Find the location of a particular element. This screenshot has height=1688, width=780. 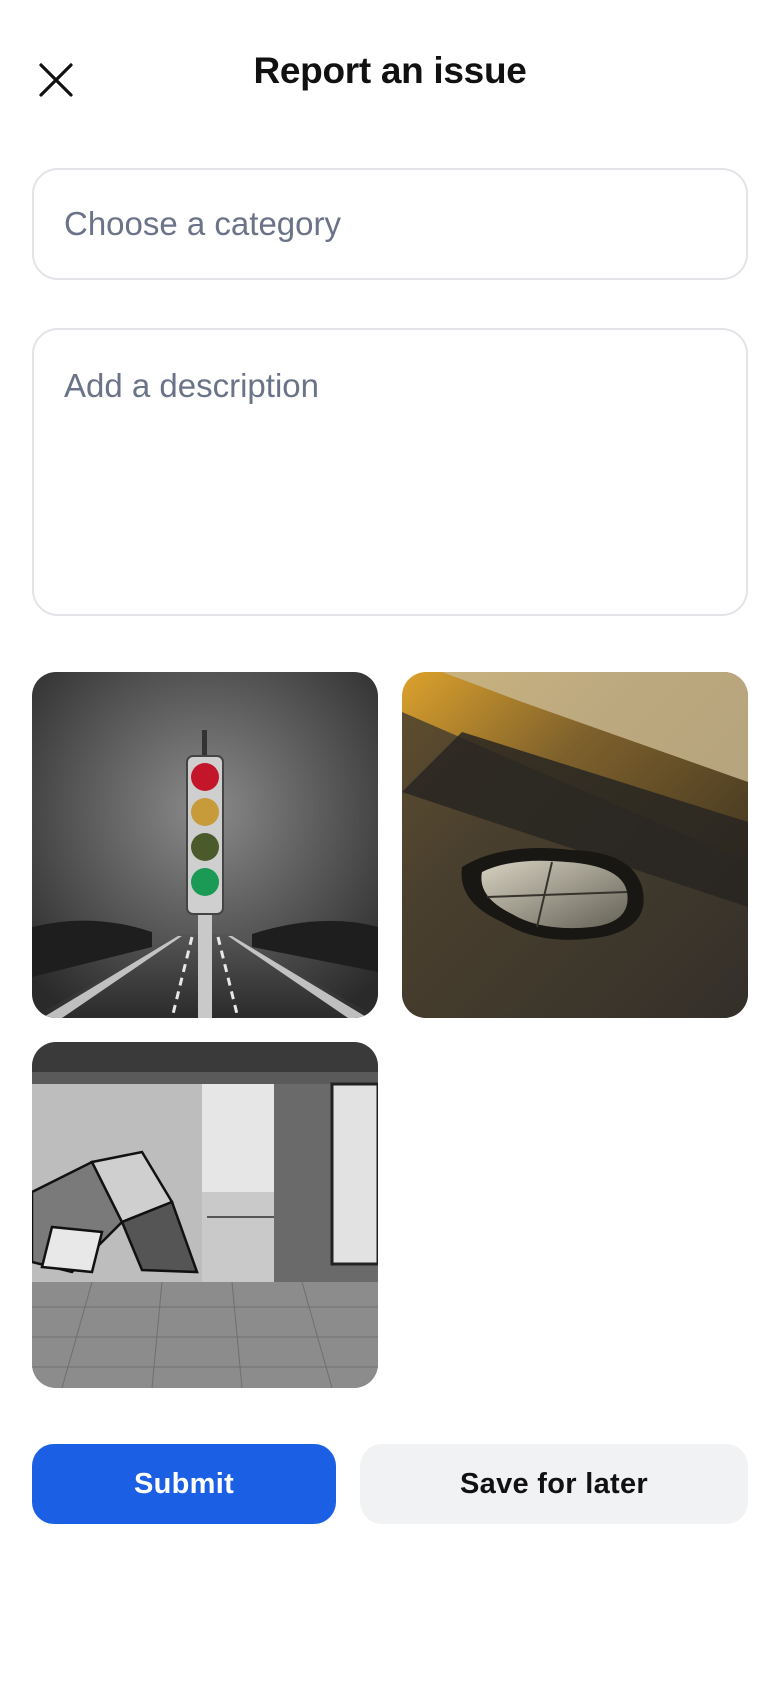

traffic-light-image is located at coordinates (205, 845).